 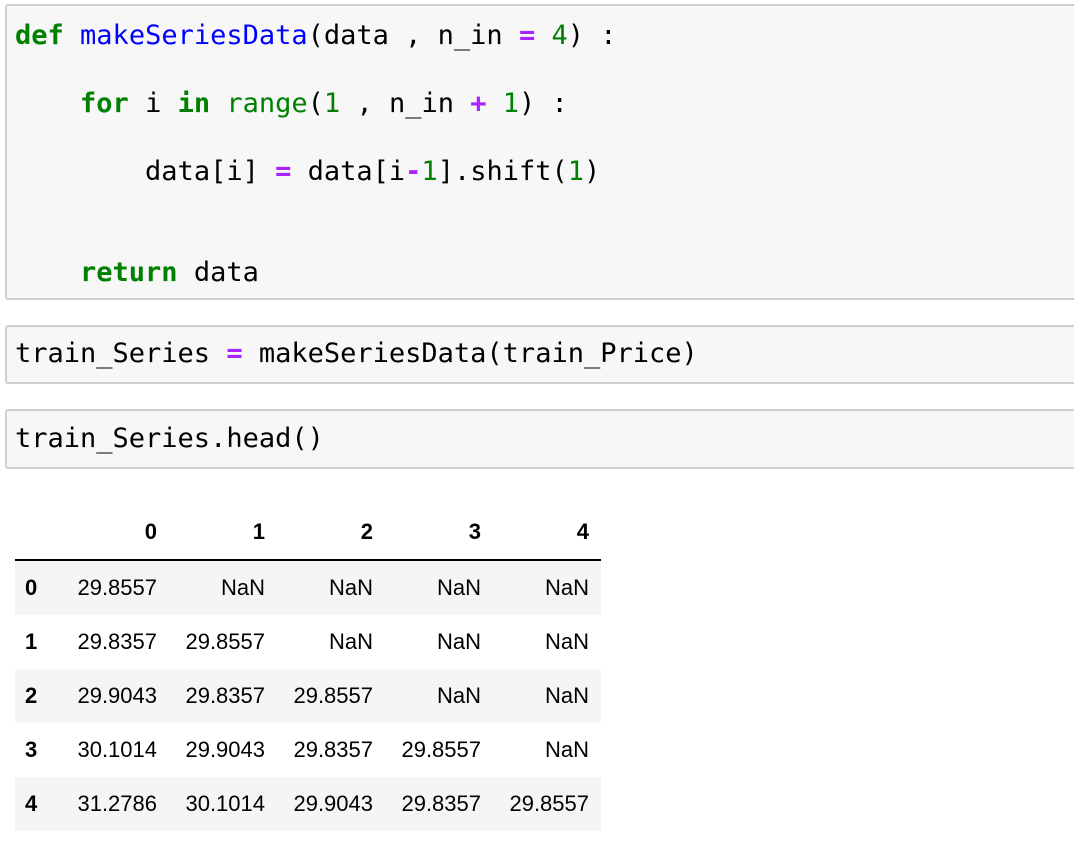 I want to click on code-line-head: train_Series.head(), so click(x=169, y=439).